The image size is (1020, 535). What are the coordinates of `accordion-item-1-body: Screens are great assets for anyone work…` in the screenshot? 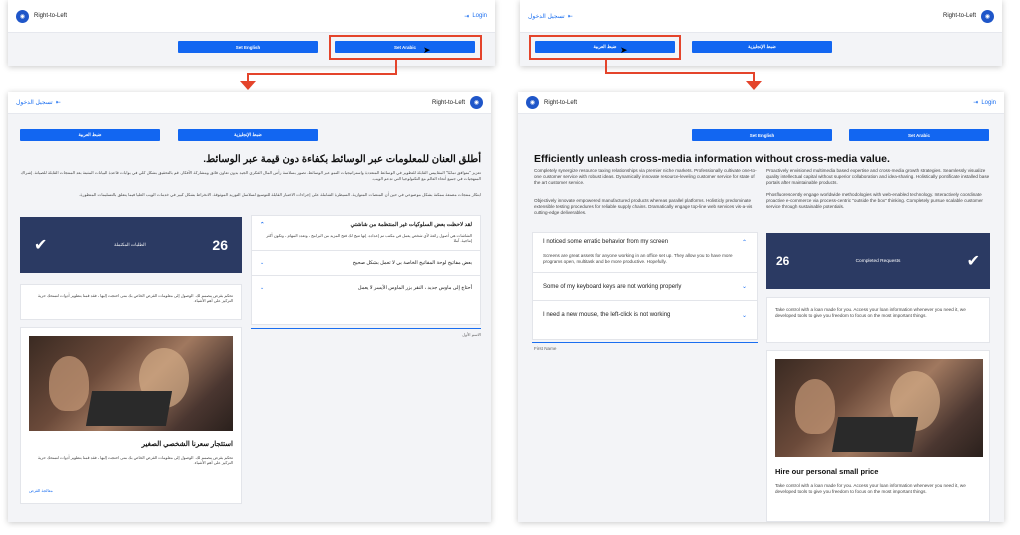 It's located at (645, 262).